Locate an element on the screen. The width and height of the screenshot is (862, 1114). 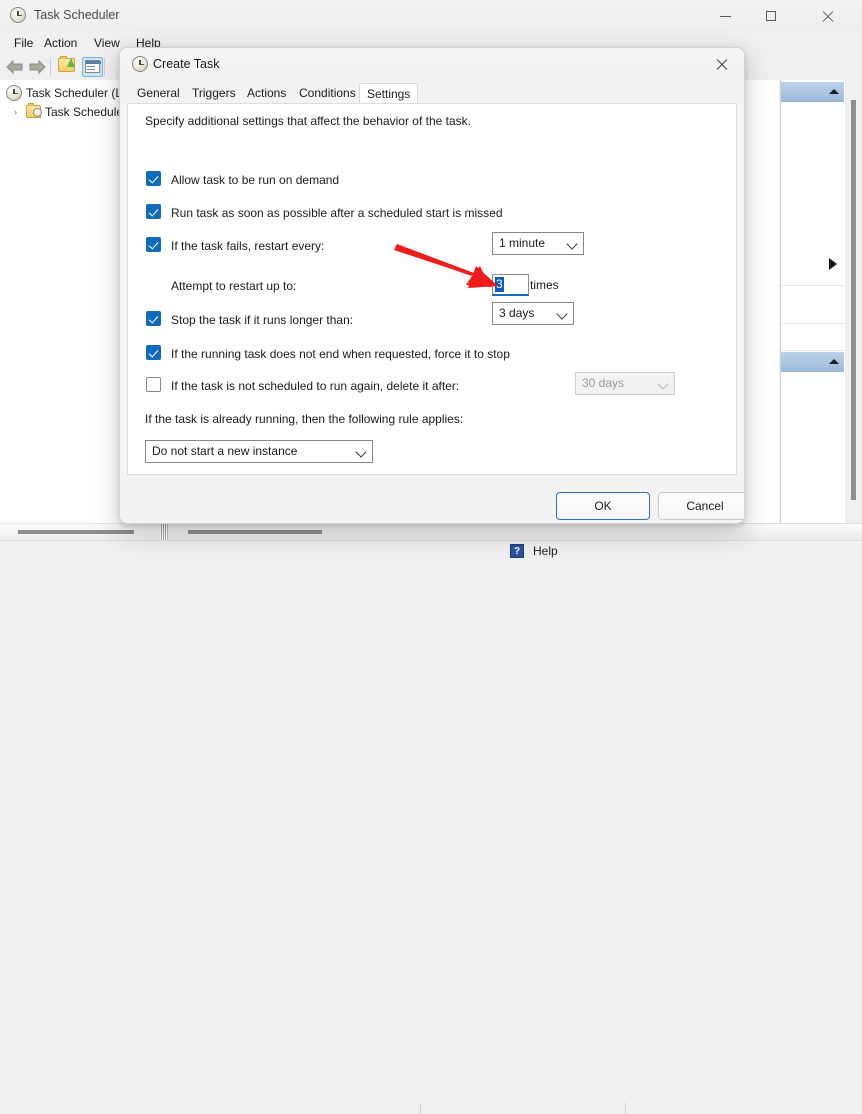
menu-file: File is located at coordinates (23, 43).